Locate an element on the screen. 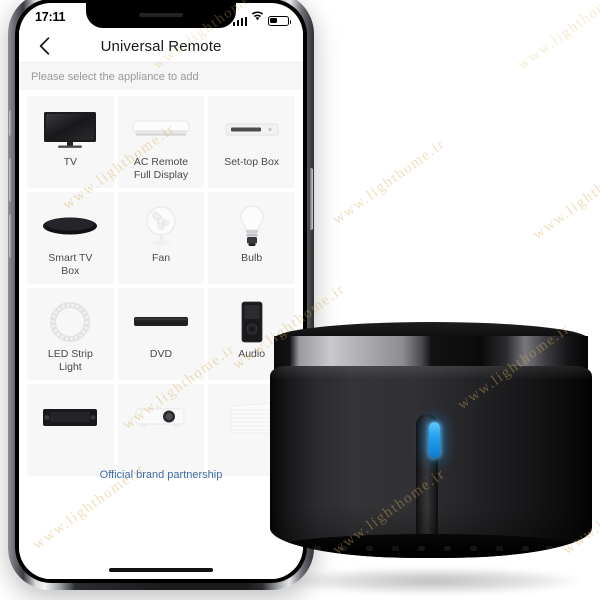 This screenshot has width=600, height=600. curtain-icon is located at coordinates (252, 418).